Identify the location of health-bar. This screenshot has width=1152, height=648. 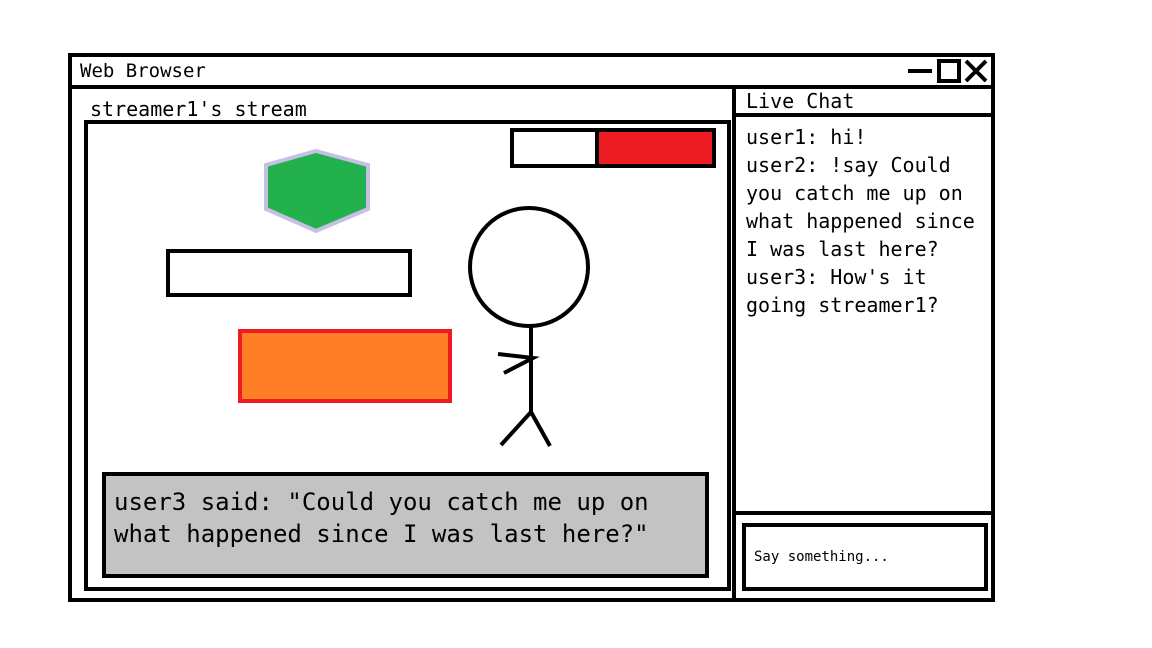
(613, 148).